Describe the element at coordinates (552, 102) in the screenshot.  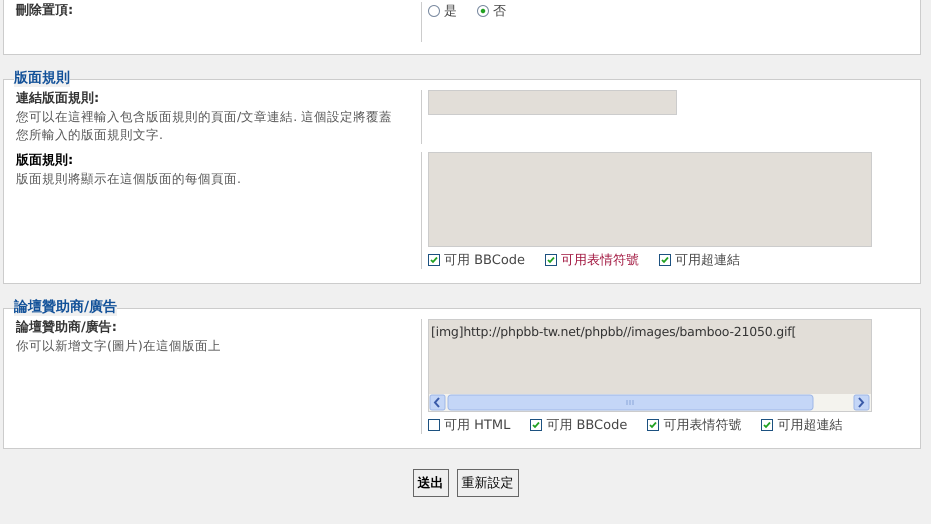
I see `text-input-field` at that location.